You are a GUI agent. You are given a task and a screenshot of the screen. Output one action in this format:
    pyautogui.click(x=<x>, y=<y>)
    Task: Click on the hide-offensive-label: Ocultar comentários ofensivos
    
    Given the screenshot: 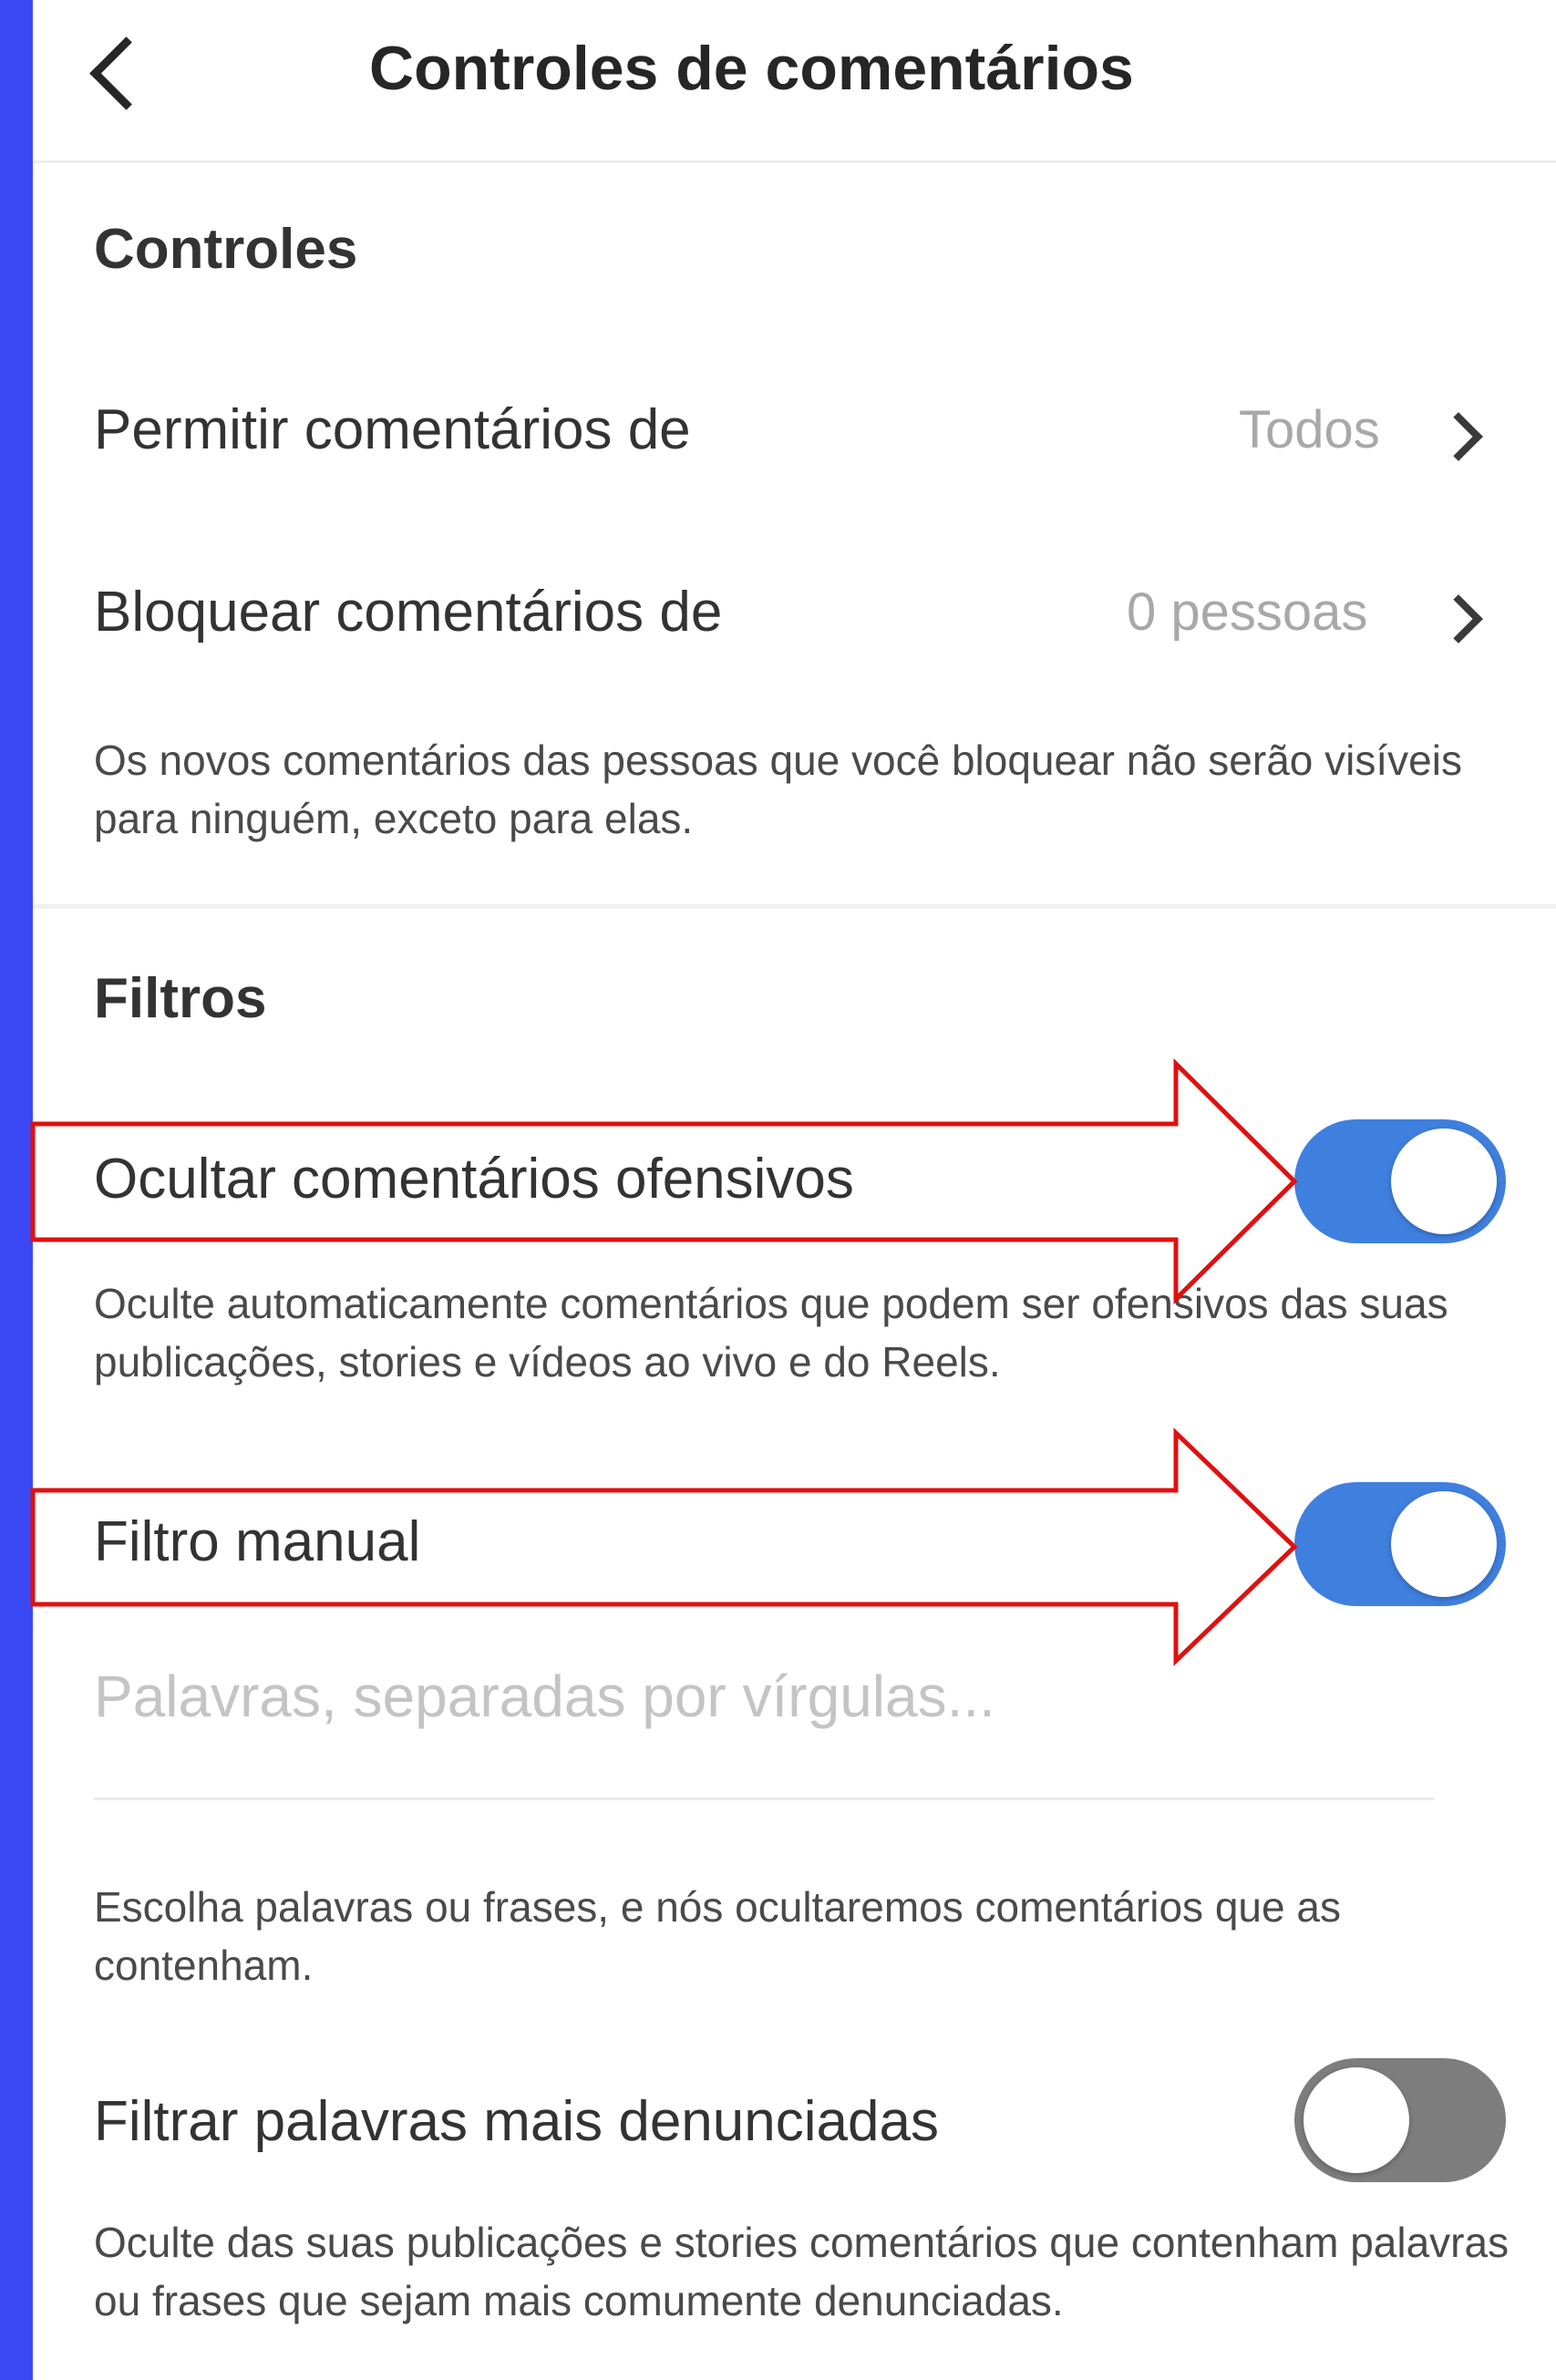 What is the action you would take?
    pyautogui.click(x=474, y=1180)
    